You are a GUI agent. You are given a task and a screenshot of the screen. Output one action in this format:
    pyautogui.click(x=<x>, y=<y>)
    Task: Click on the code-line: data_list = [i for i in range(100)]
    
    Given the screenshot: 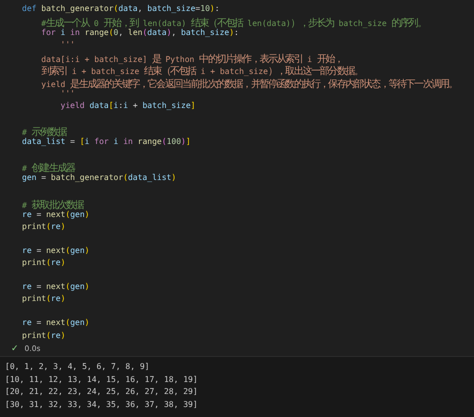 What is the action you would take?
    pyautogui.click(x=106, y=142)
    